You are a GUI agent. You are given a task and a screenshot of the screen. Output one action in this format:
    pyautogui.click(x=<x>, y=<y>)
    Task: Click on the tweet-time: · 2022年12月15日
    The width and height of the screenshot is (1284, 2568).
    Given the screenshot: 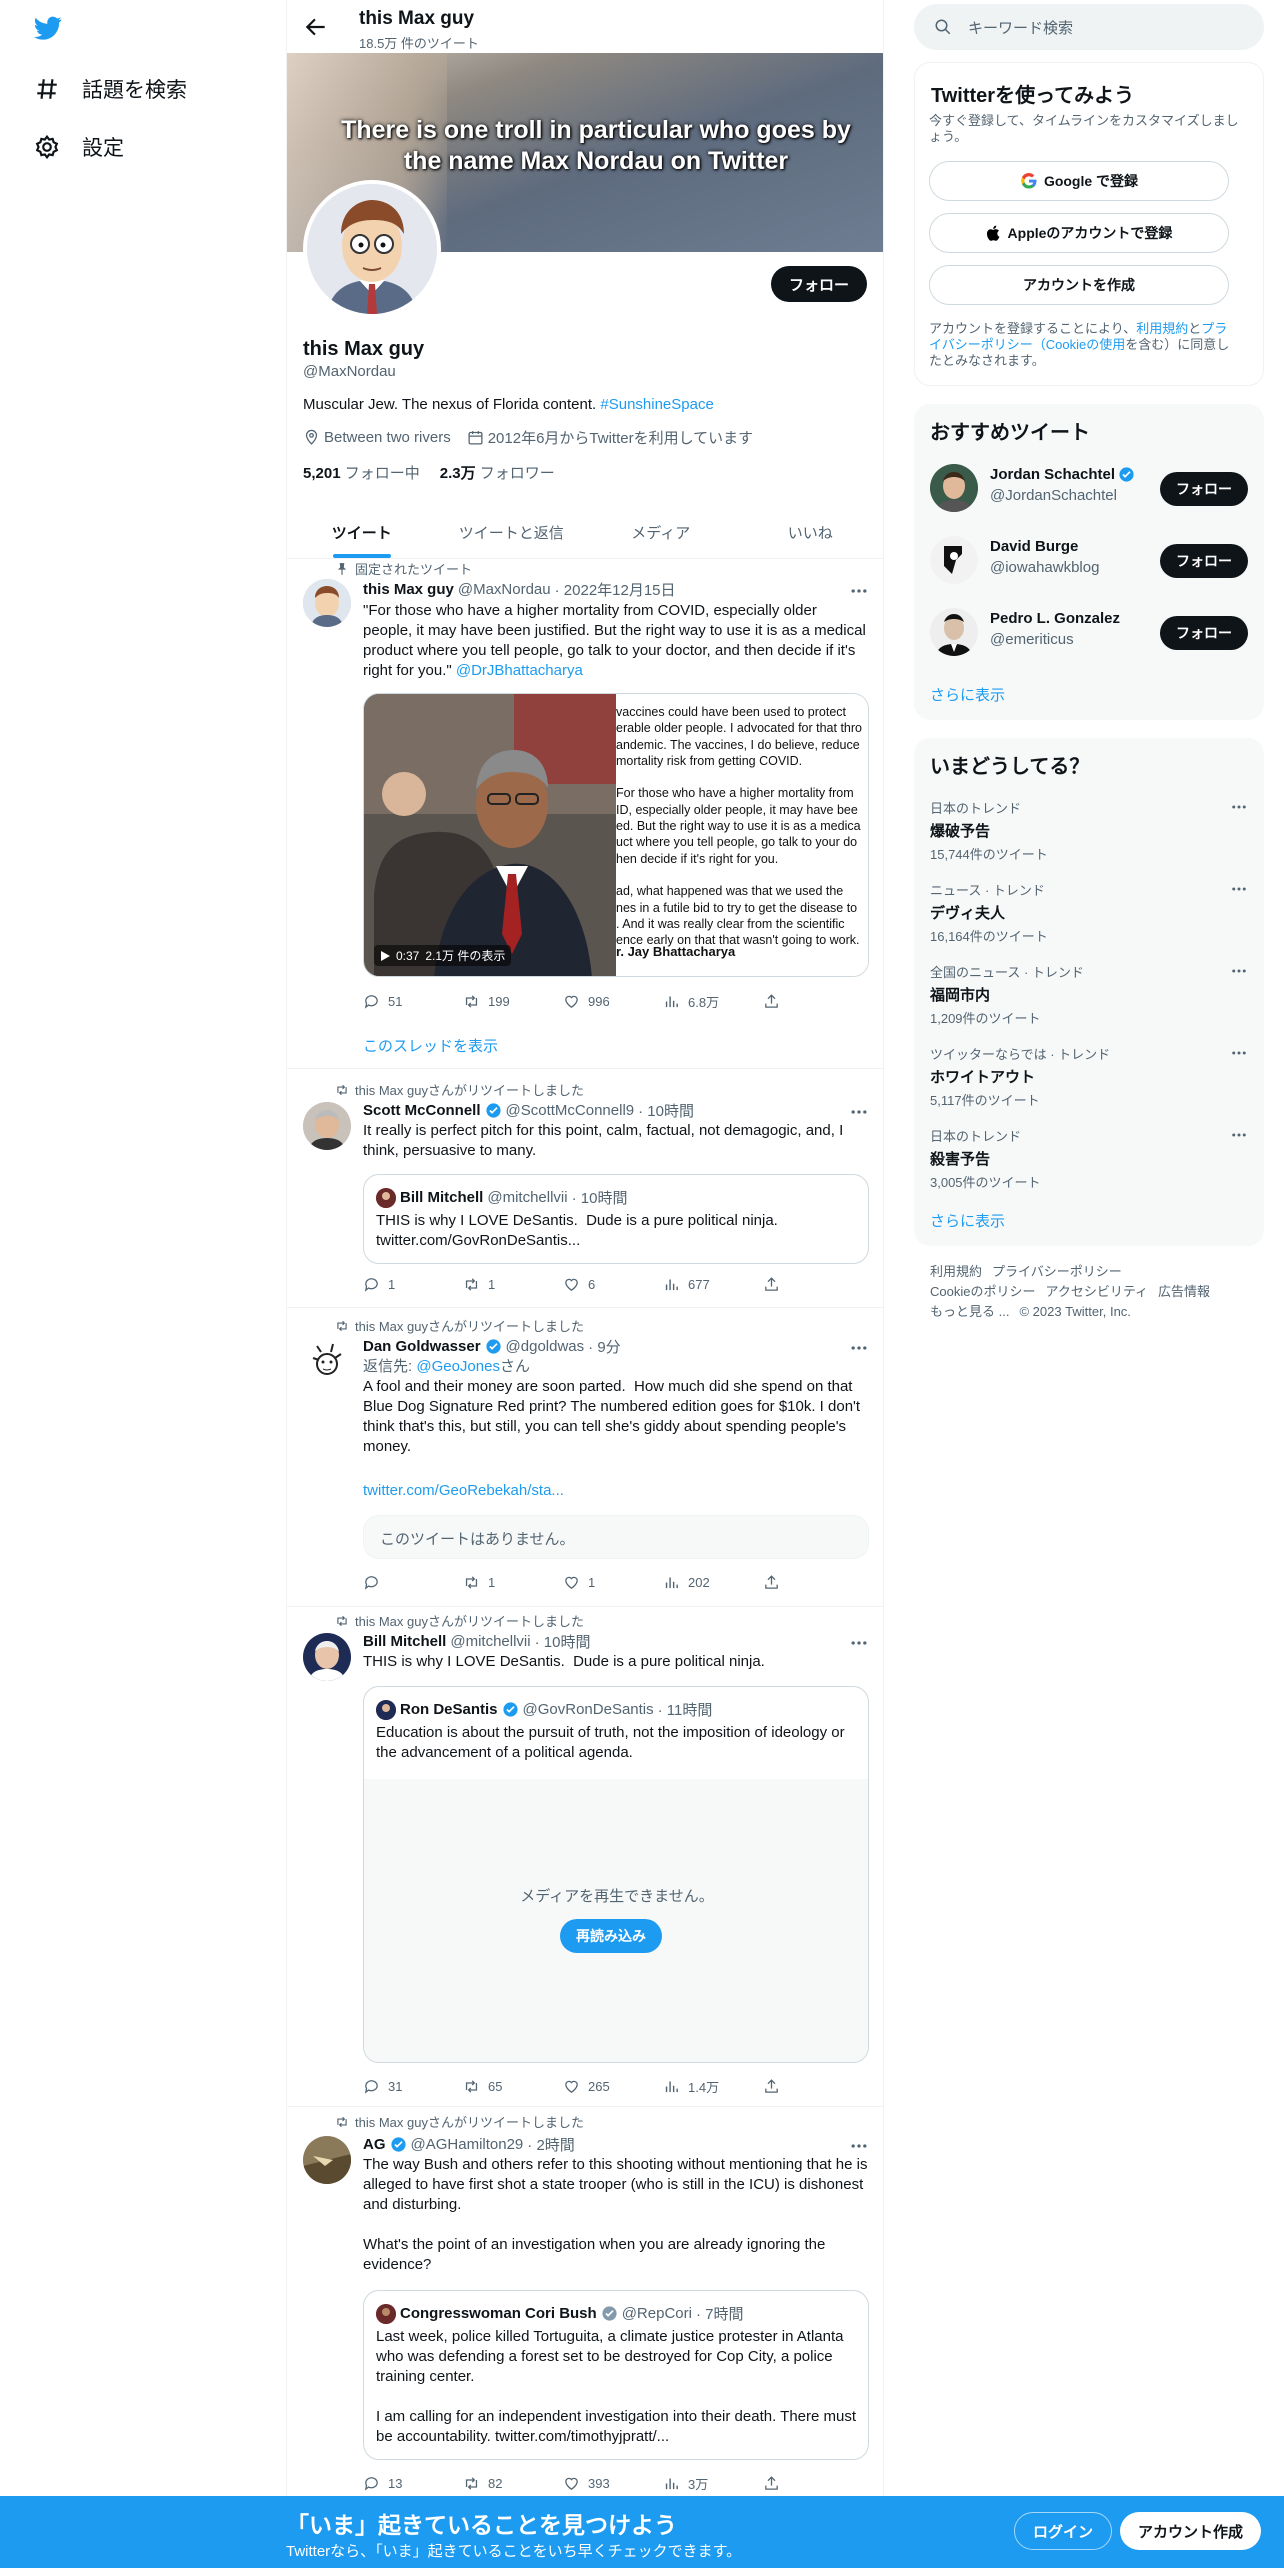 What is the action you would take?
    pyautogui.click(x=615, y=589)
    